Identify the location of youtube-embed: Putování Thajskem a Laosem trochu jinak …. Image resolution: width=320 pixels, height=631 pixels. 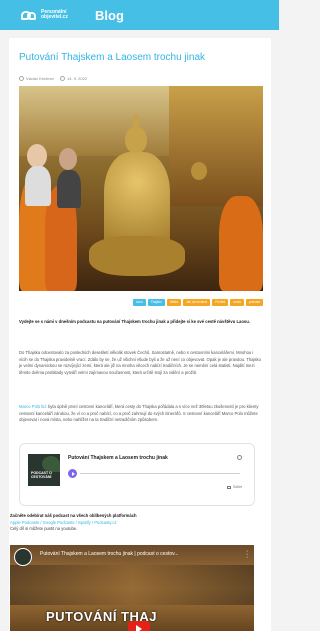
(132, 588).